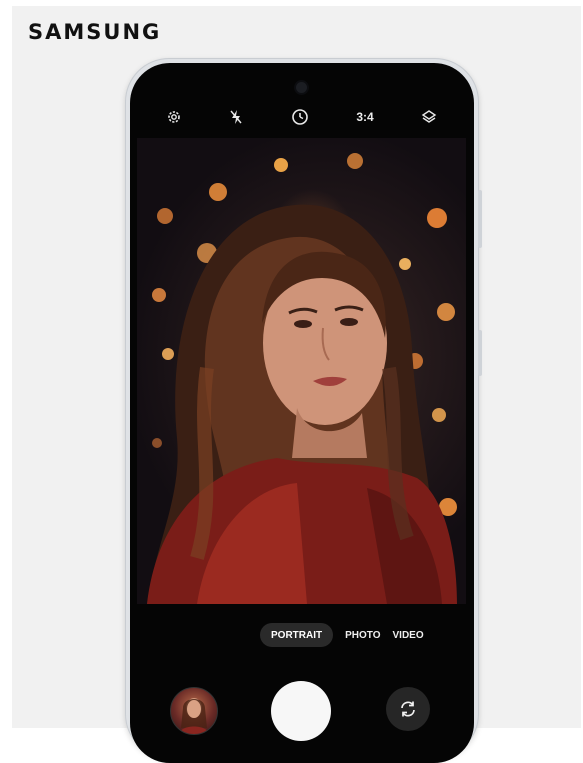 This screenshot has height=763, width=583. Describe the element at coordinates (480, 219) in the screenshot. I see `volume-button` at that location.